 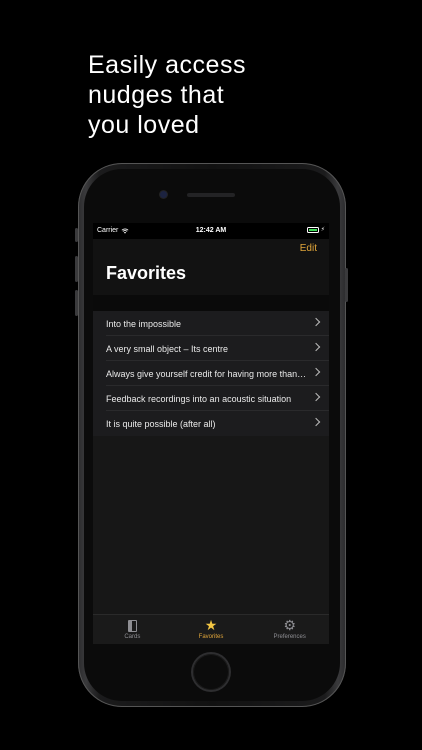 I want to click on favorite-row: Into the impossible, so click(x=211, y=323).